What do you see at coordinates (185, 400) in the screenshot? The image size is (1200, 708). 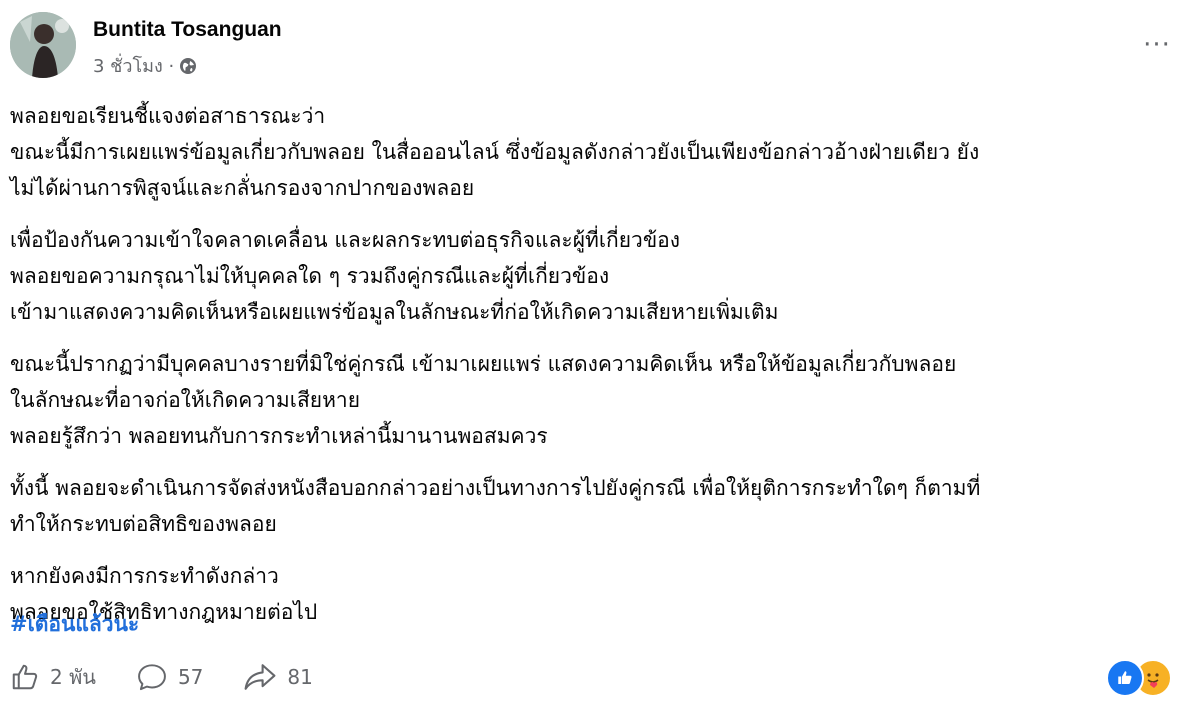 I see `text-line: ในลักษณะที่อาจก่อให้เกิดความเสียหาย` at bounding box center [185, 400].